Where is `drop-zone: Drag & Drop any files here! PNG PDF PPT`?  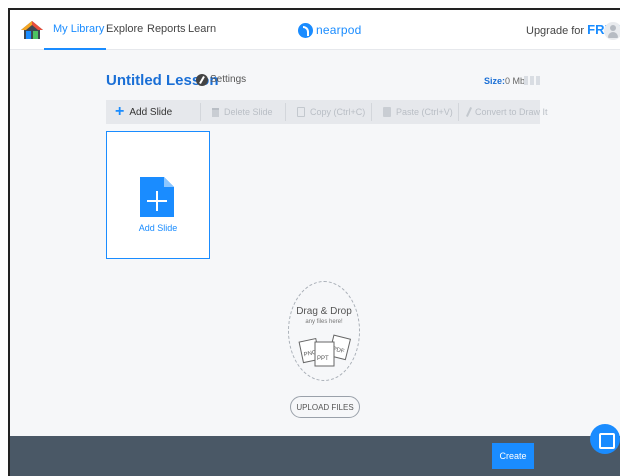
drop-zone: Drag & Drop any files here! PNG PDF PPT is located at coordinates (324, 331).